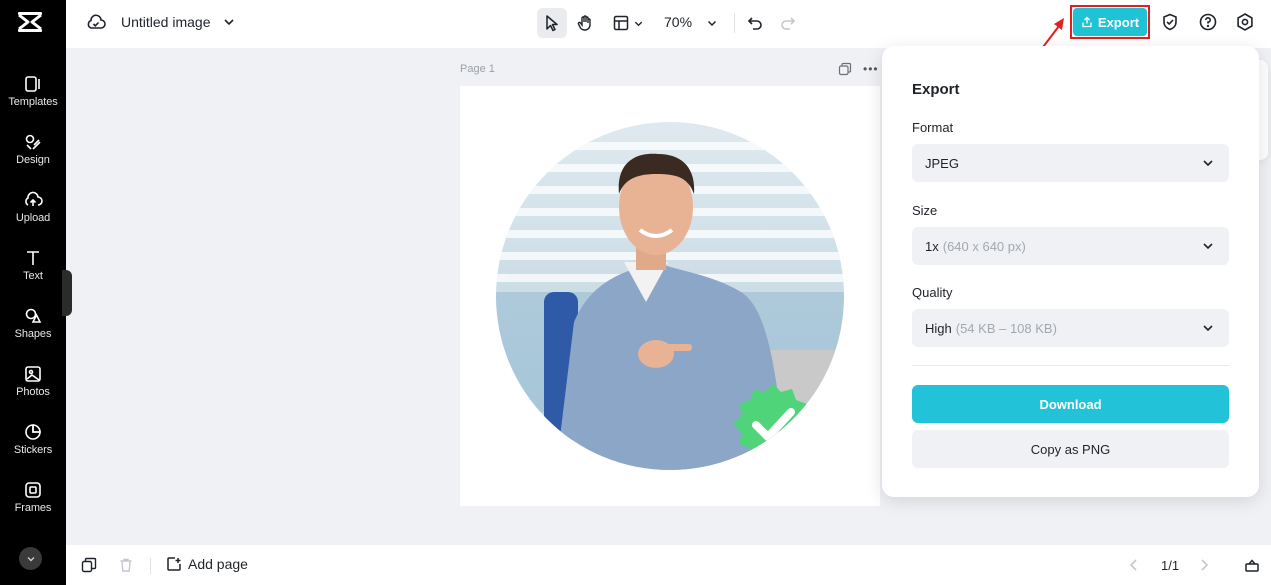  Describe the element at coordinates (1208, 22) in the screenshot. I see `help-icon` at that location.